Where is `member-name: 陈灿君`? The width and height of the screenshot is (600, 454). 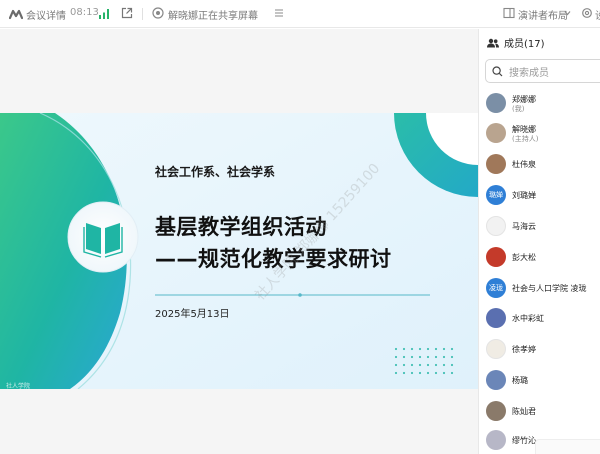
member-name: 陈灿君 is located at coordinates (524, 411).